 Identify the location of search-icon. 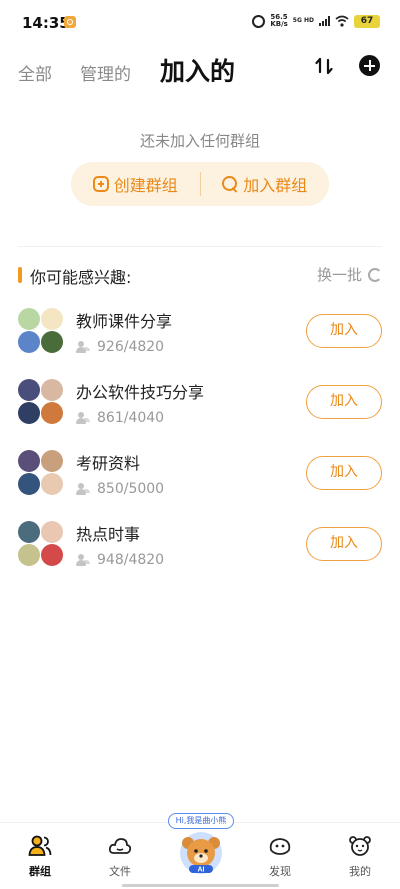
(230, 184).